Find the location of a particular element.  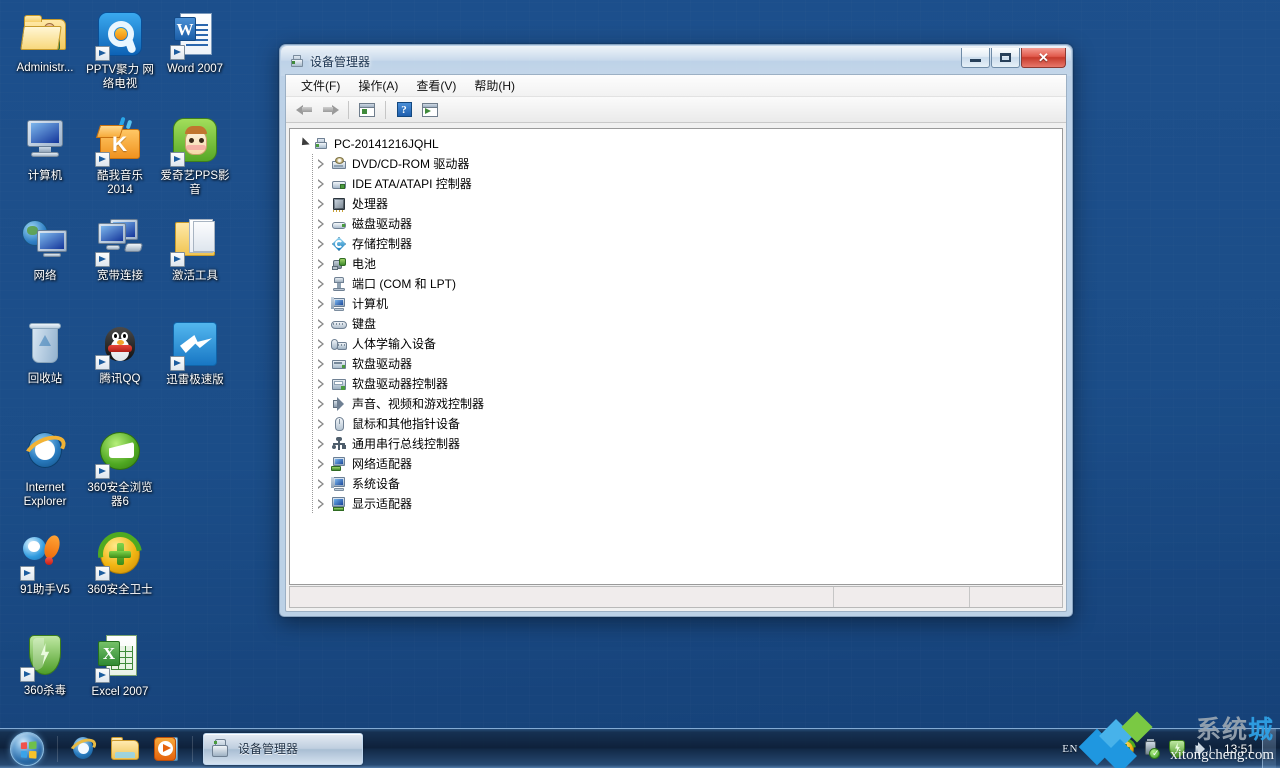

tree-item: 显示适配器 is located at coordinates (676, 504).